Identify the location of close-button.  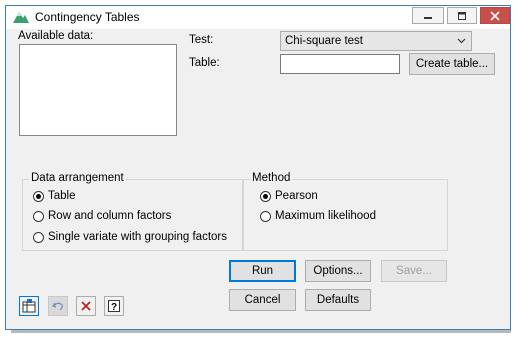
(495, 15).